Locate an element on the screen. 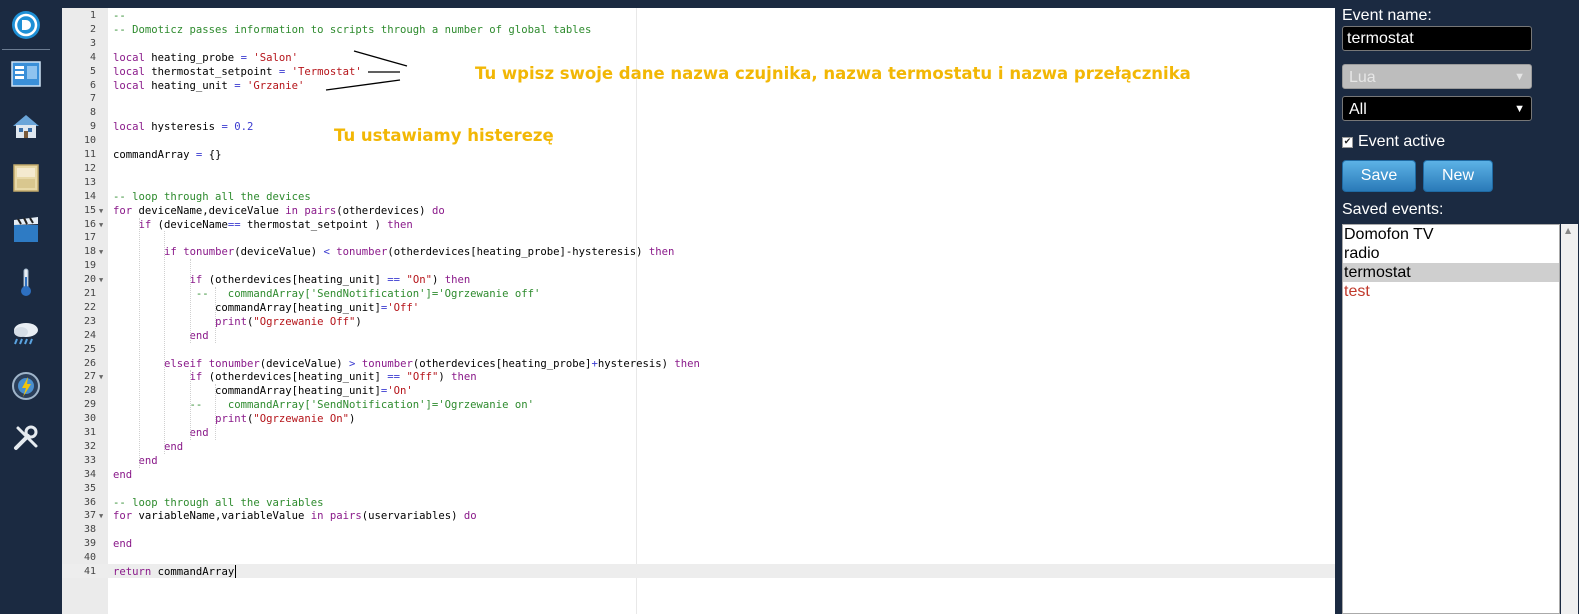 The image size is (1579, 614). scenes-icon is located at coordinates (26, 230).